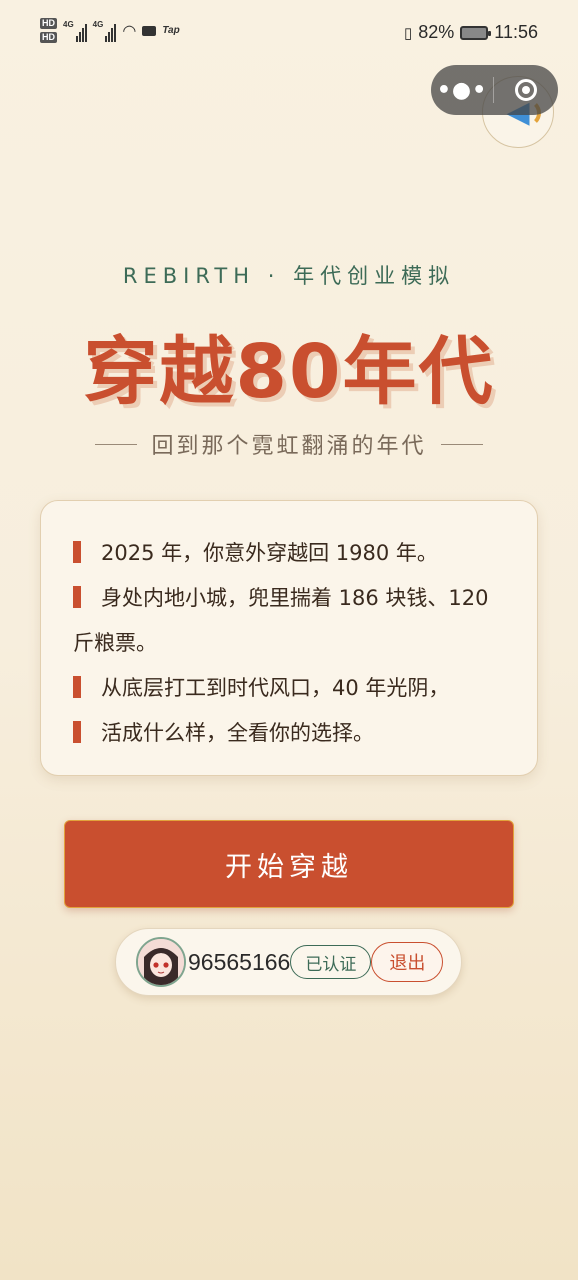  I want to click on battery-icon, so click(476, 32).